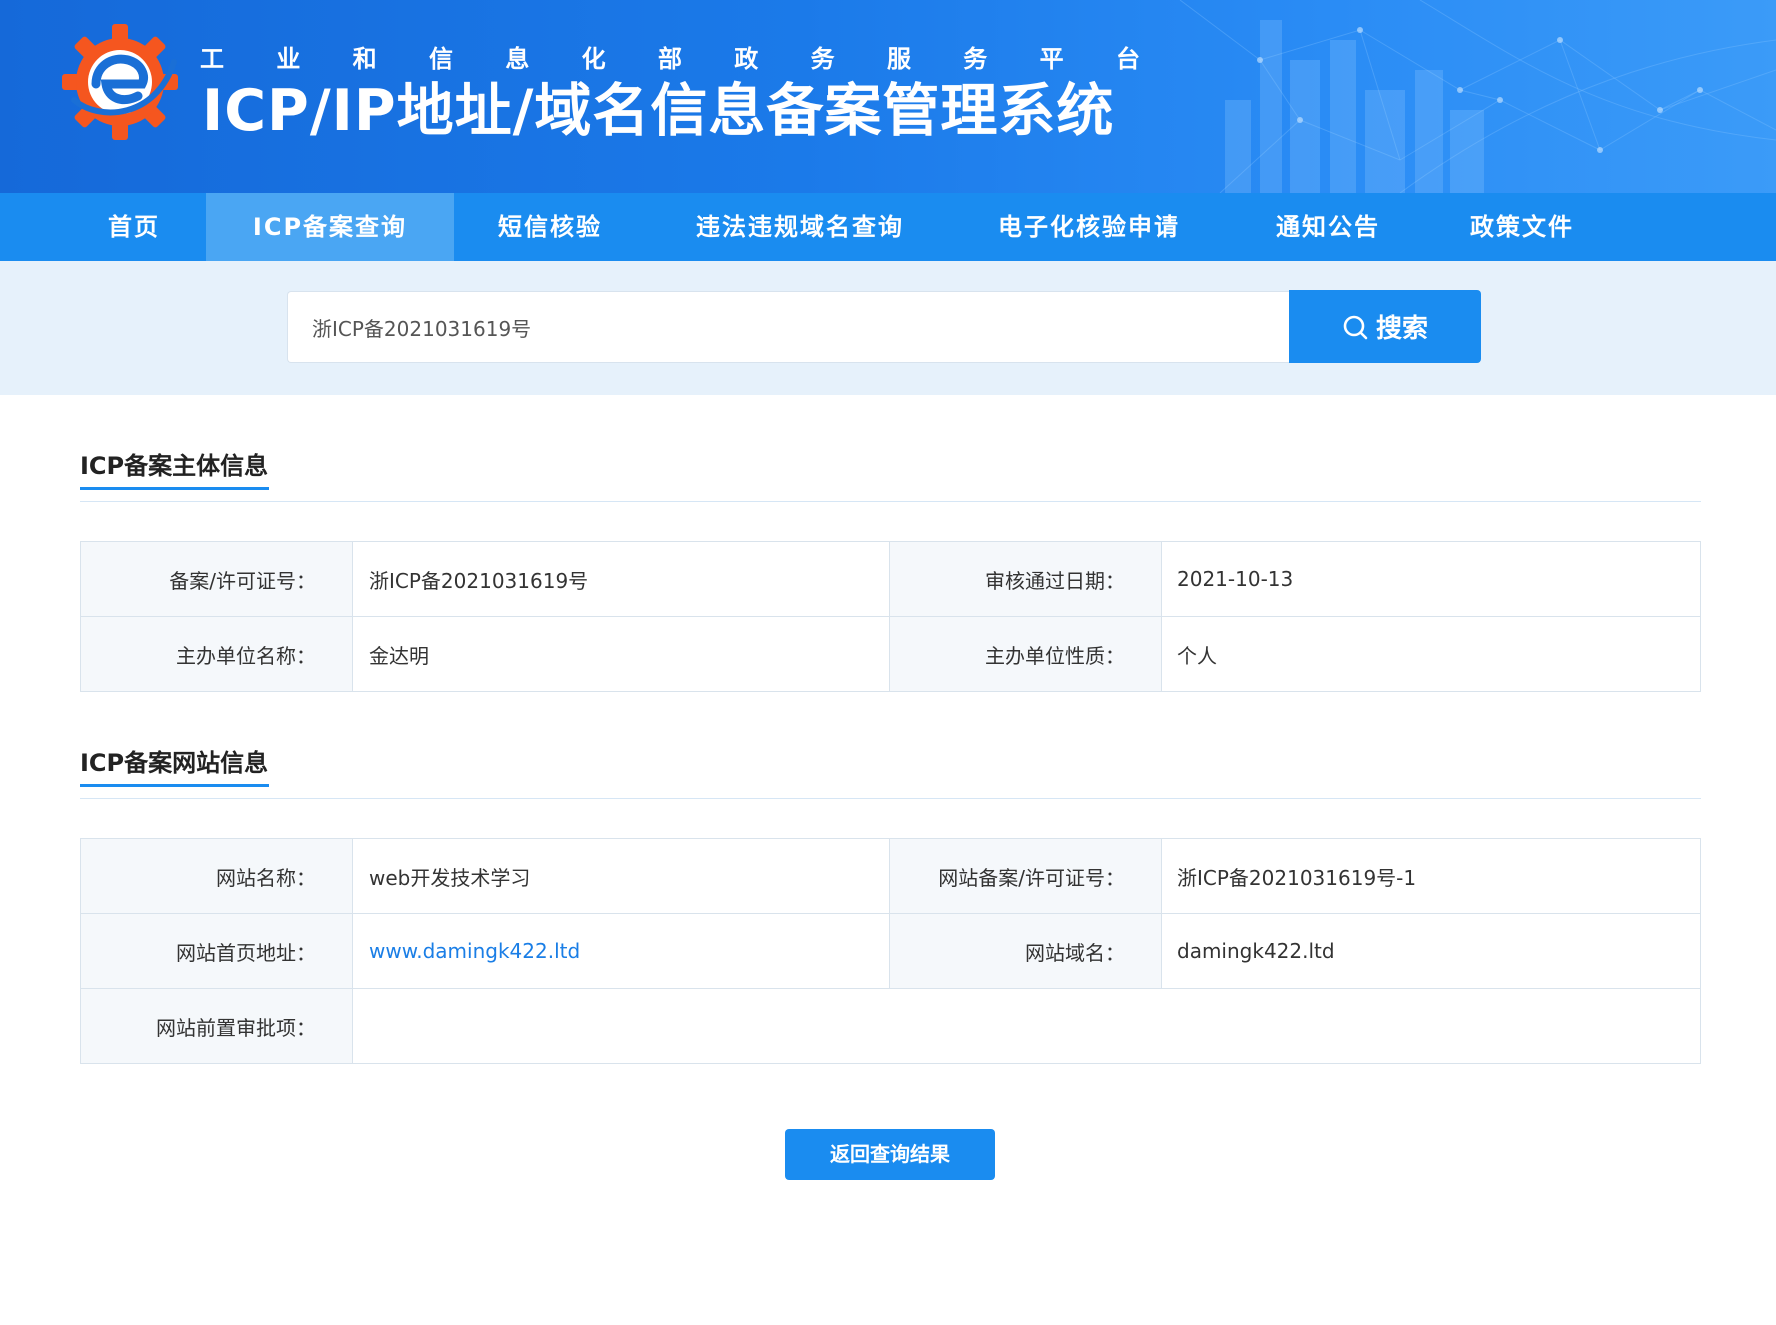 The image size is (1776, 1325). I want to click on org-type-label: 主办单位性质：, so click(1025, 654).